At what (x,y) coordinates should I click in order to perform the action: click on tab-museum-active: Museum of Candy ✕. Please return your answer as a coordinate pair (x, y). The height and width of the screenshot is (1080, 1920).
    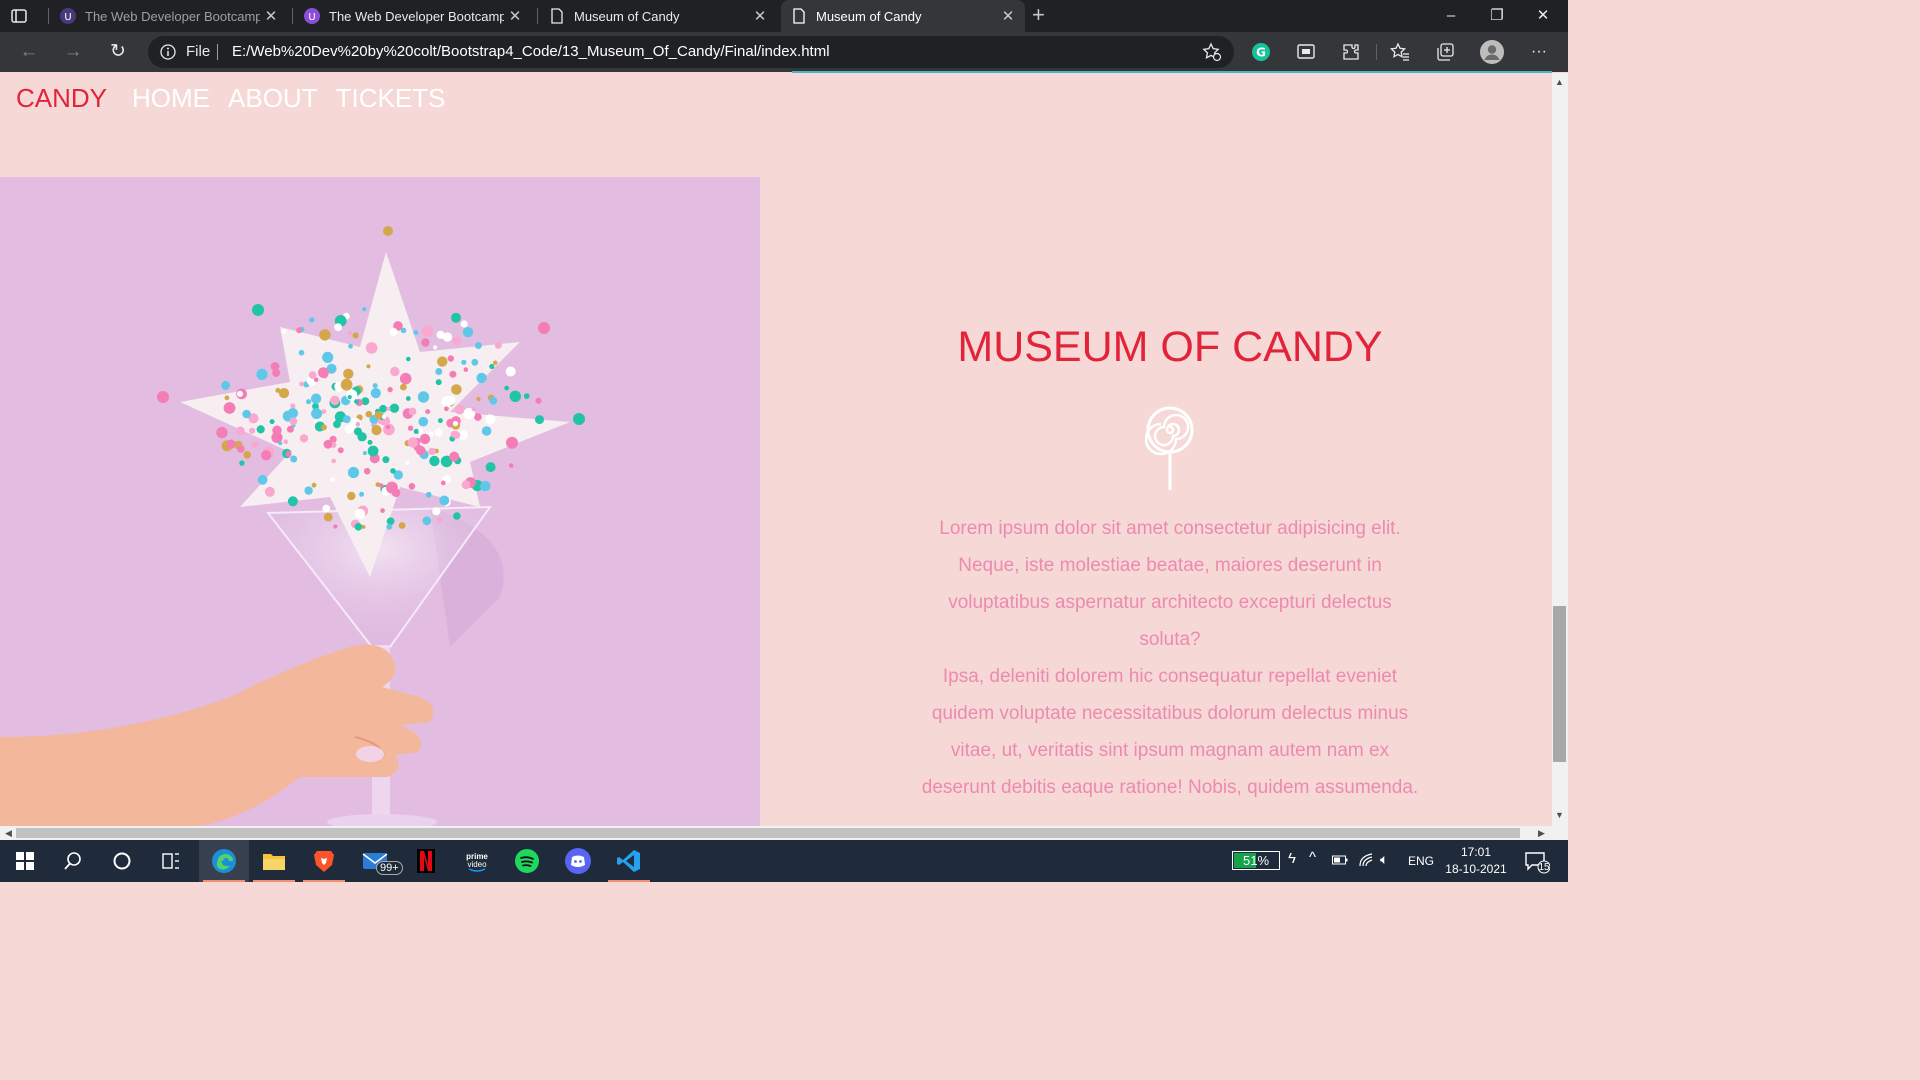
    Looking at the image, I should click on (903, 16).